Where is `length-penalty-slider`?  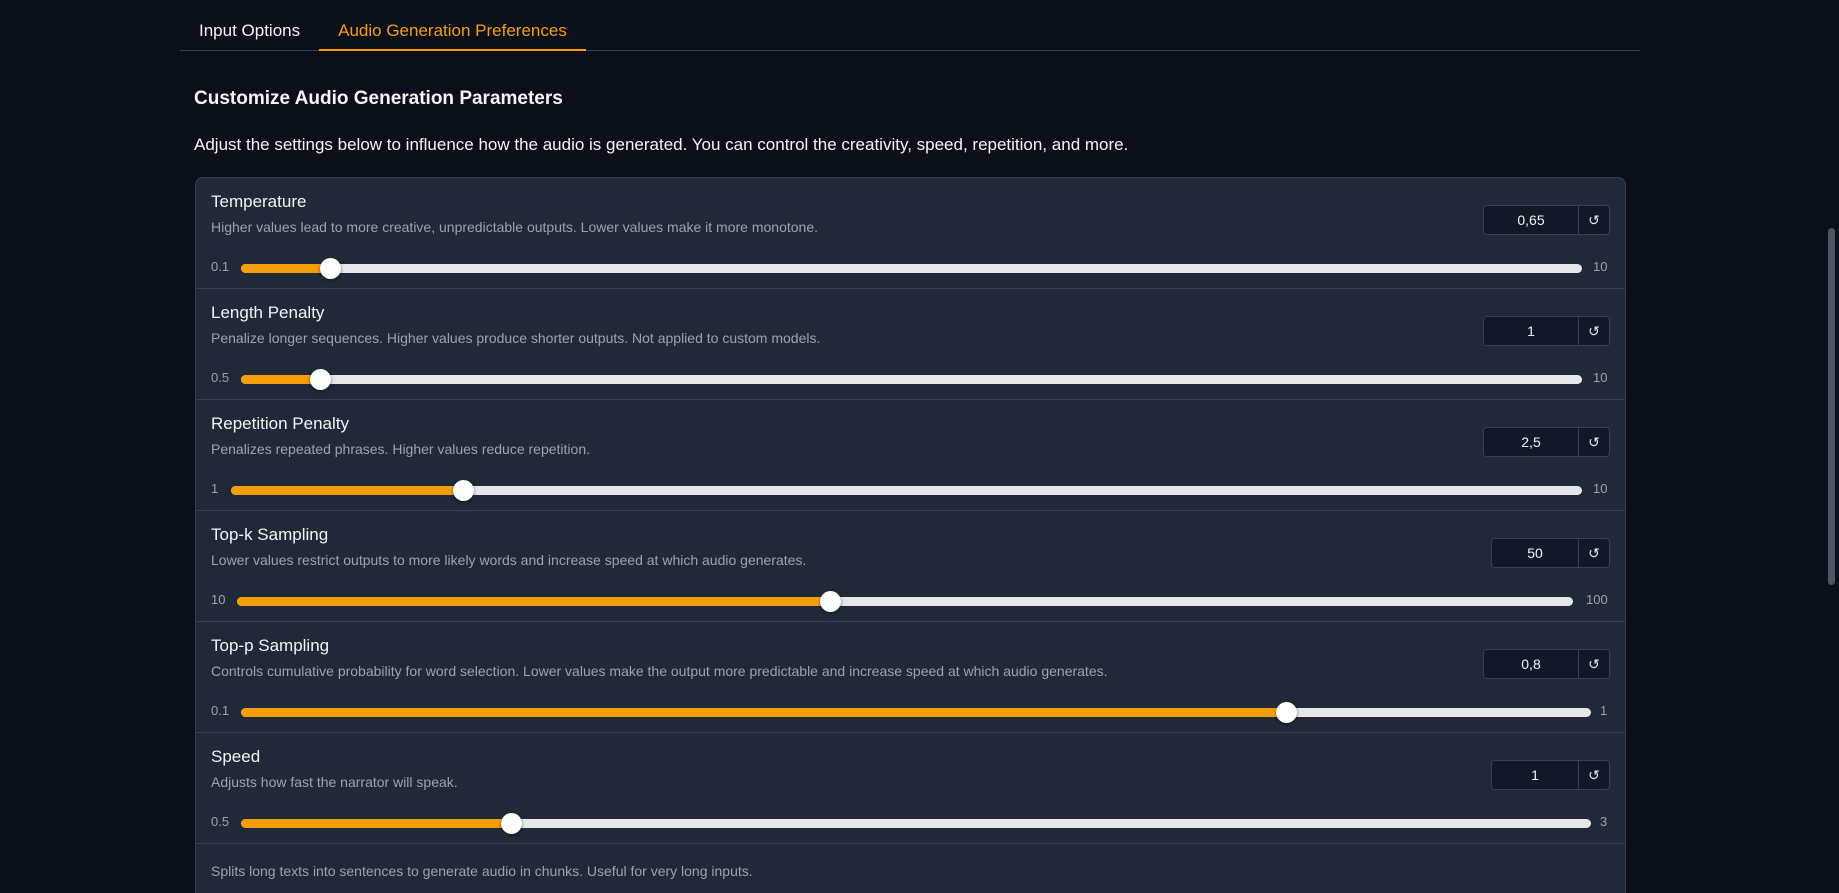
length-penalty-slider is located at coordinates (911, 379).